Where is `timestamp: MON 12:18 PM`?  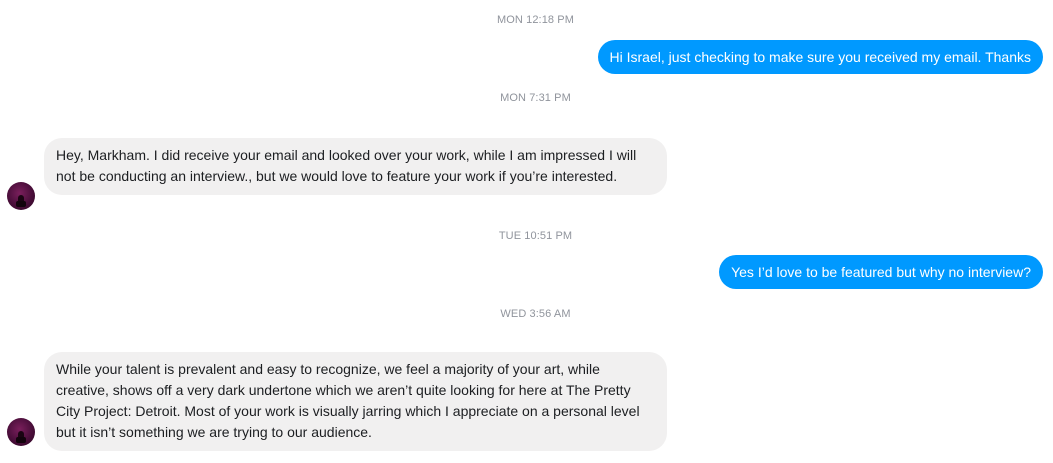
timestamp: MON 12:18 PM is located at coordinates (535, 20).